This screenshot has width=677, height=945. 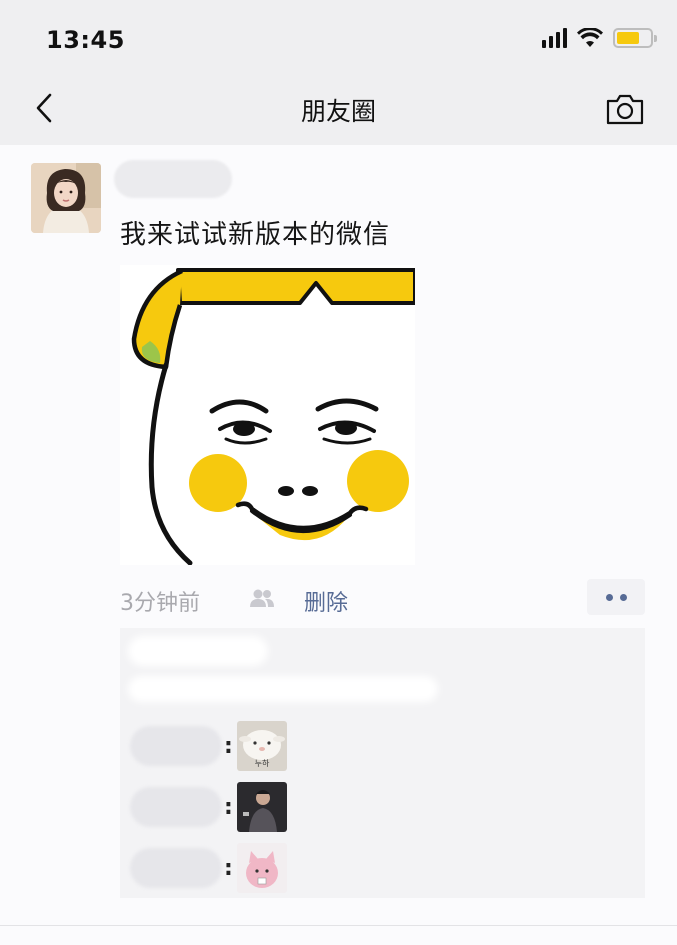 I want to click on wifi-icon, so click(x=590, y=37).